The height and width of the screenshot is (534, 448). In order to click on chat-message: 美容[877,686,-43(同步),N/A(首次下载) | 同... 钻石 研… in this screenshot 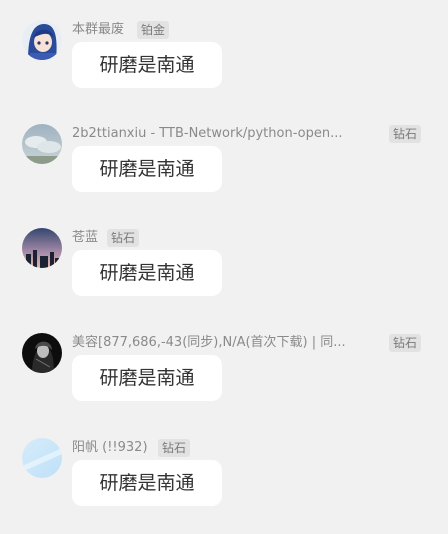, I will do `click(224, 373)`.